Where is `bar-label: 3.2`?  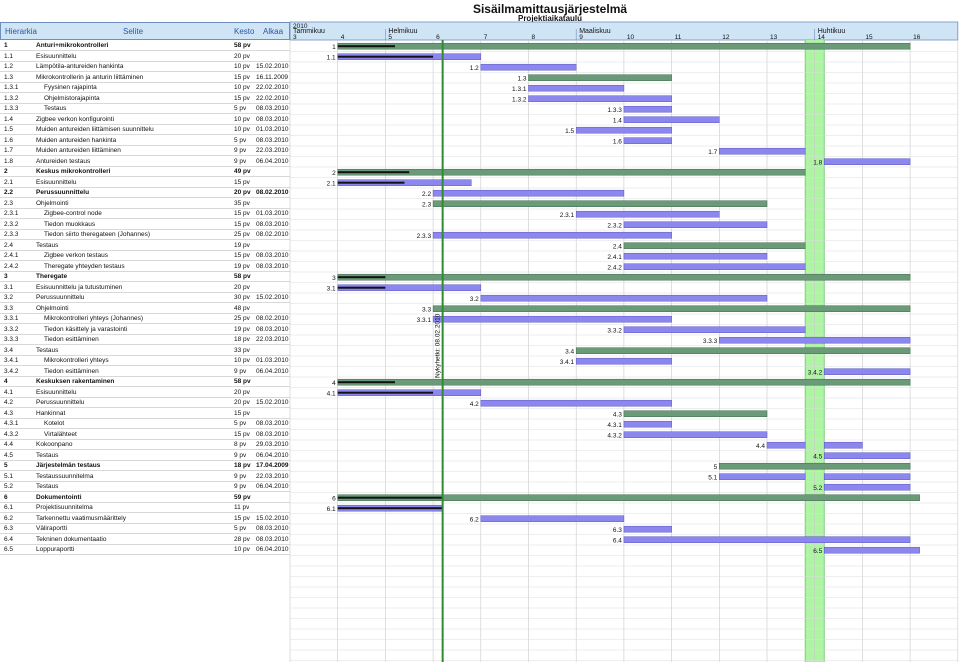 bar-label: 3.2 is located at coordinates (474, 299).